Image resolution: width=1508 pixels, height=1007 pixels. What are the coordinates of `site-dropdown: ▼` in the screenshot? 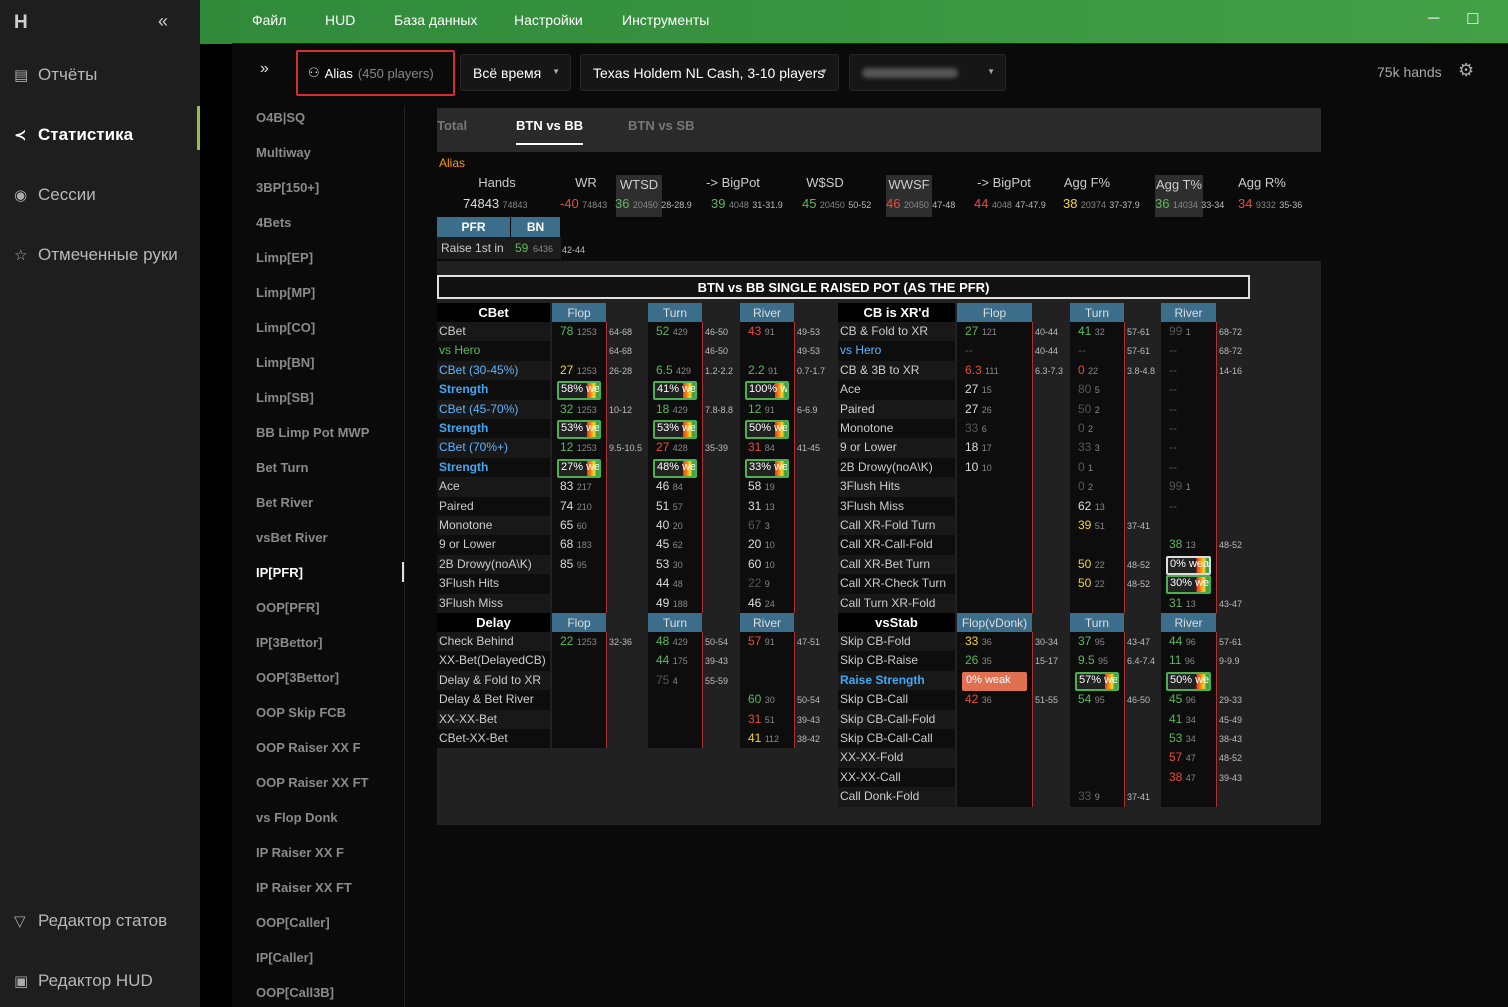 It's located at (927, 72).